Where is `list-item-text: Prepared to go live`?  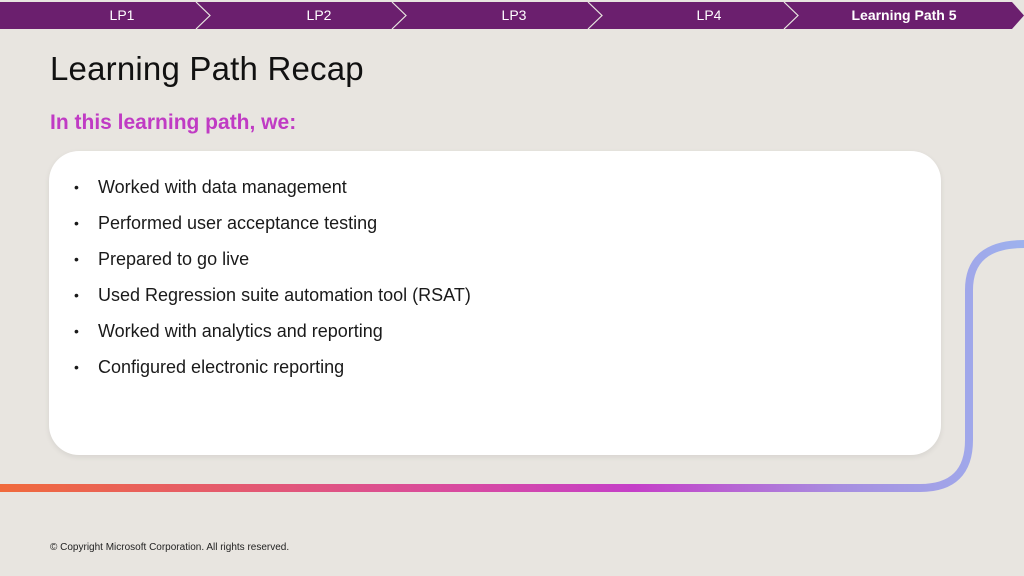
list-item-text: Prepared to go live is located at coordinates (174, 259).